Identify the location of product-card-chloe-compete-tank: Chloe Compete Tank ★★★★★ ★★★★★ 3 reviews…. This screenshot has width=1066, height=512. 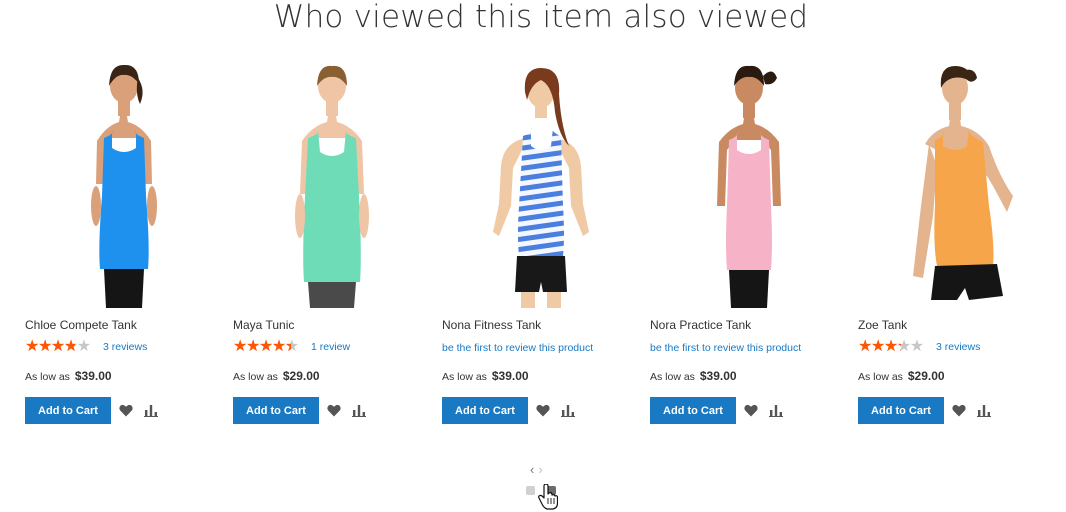
(124, 246).